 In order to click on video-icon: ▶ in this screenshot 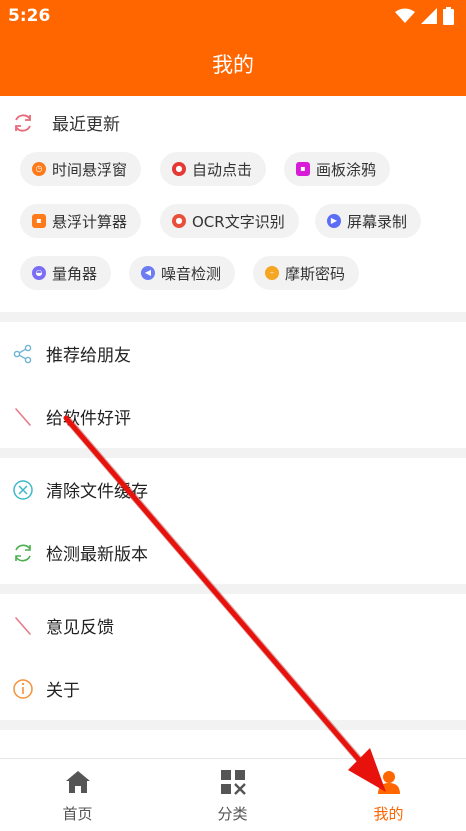, I will do `click(334, 221)`.